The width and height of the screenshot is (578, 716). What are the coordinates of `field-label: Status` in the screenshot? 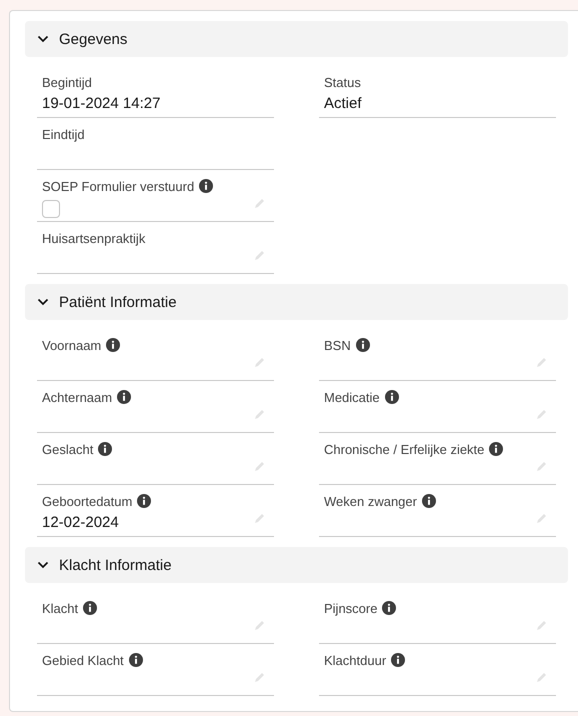 It's located at (342, 82).